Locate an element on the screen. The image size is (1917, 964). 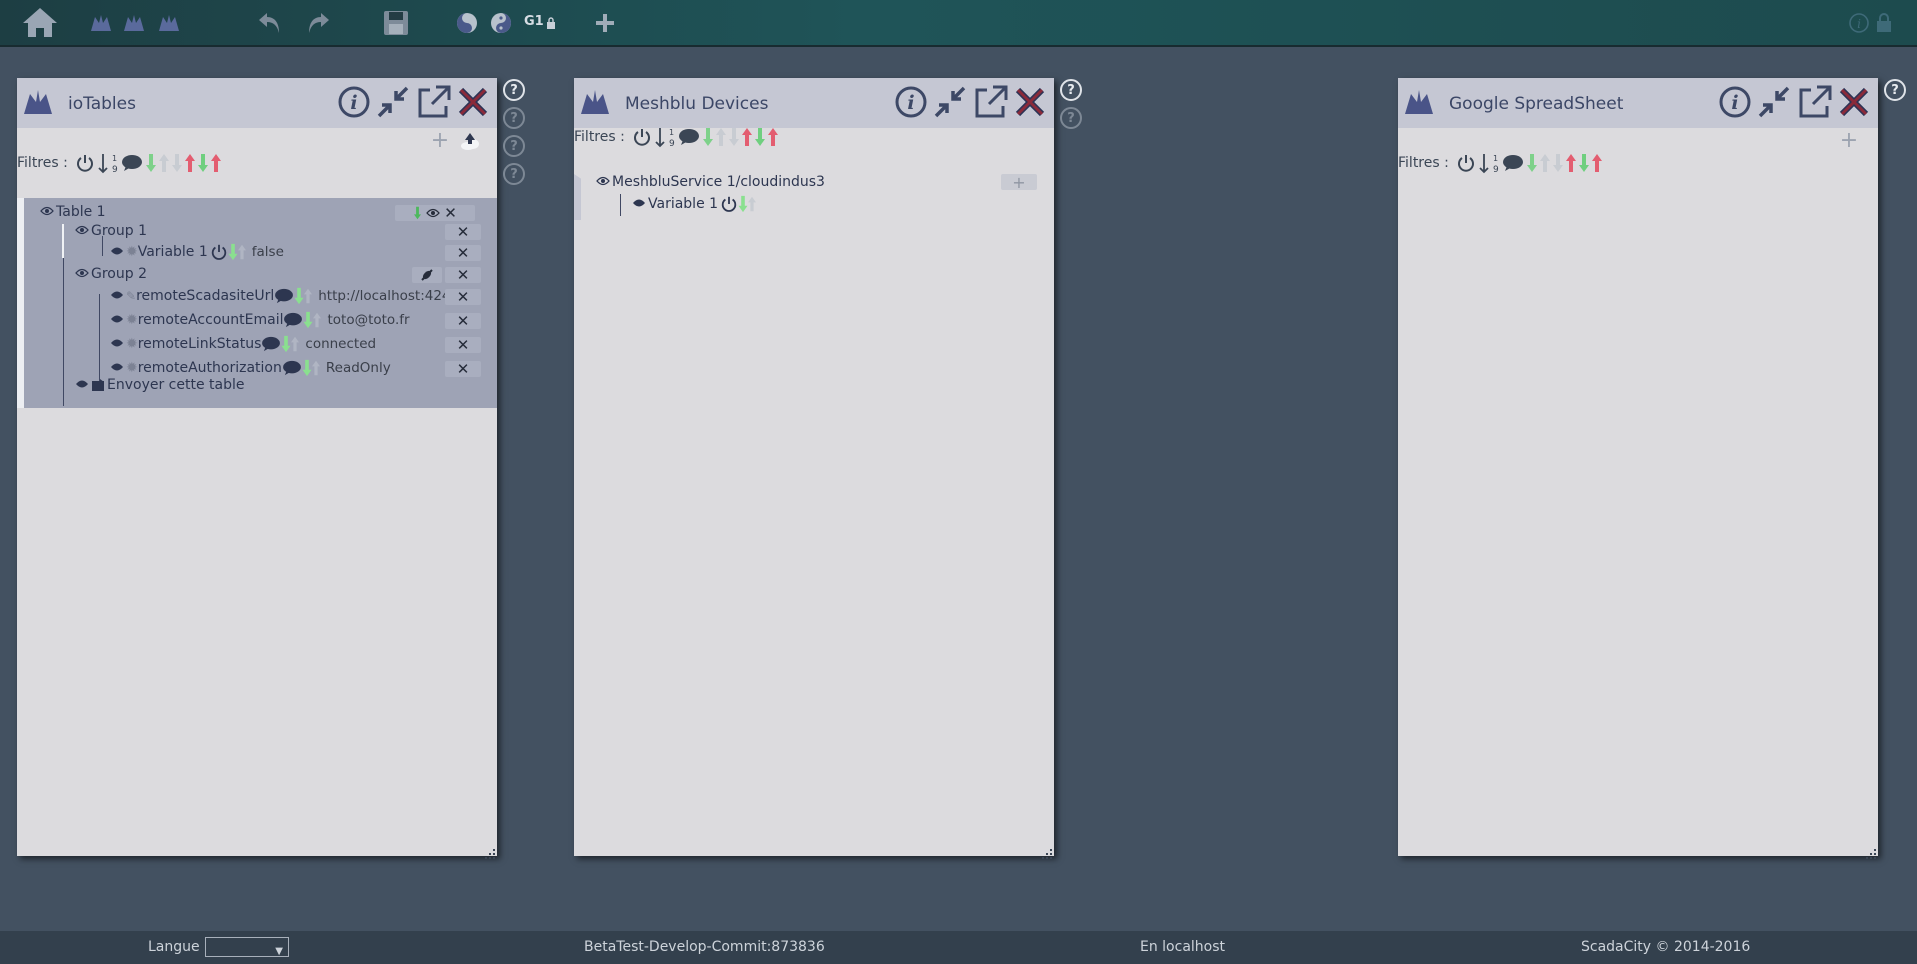
service-row: MeshbluService 1/cloudindus3 is located at coordinates (710, 182).